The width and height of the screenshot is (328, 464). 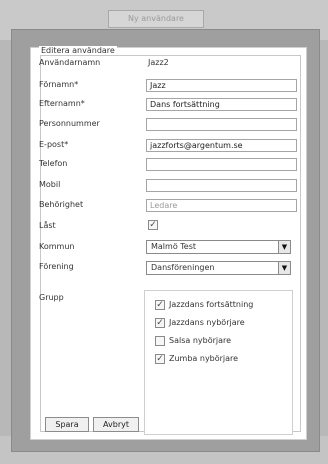 What do you see at coordinates (221, 185) in the screenshot?
I see `mobile-input` at bounding box center [221, 185].